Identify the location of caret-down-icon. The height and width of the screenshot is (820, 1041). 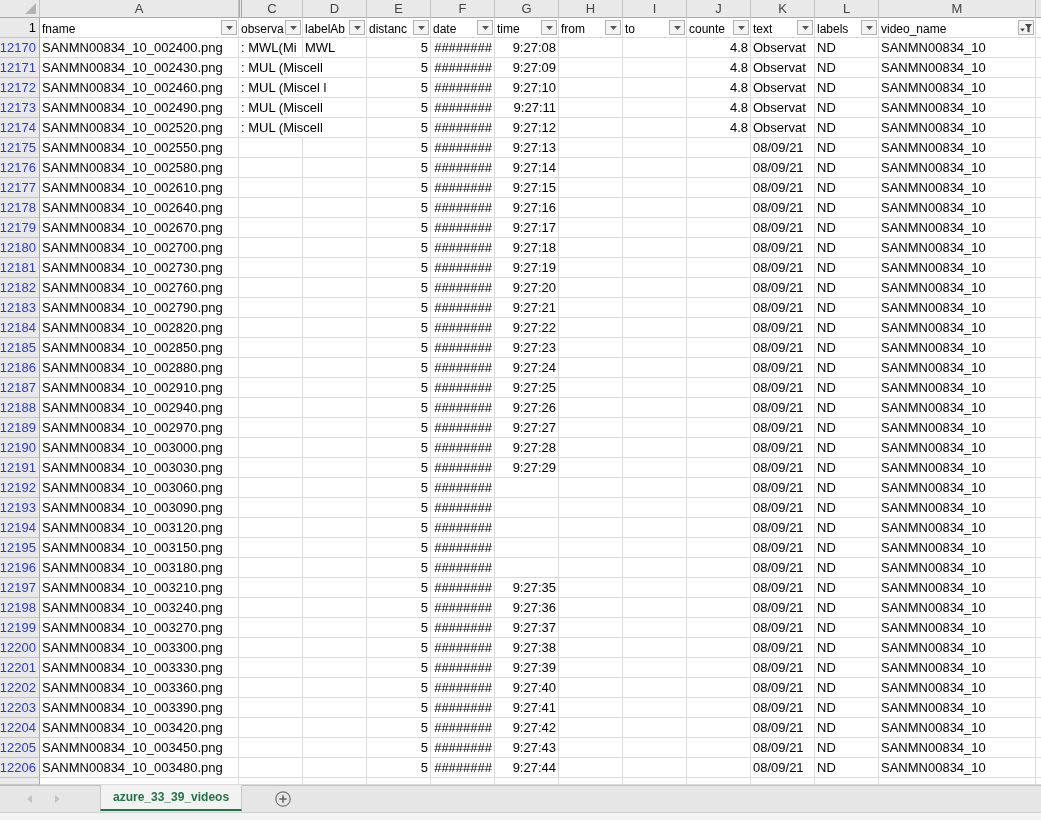
(869, 27).